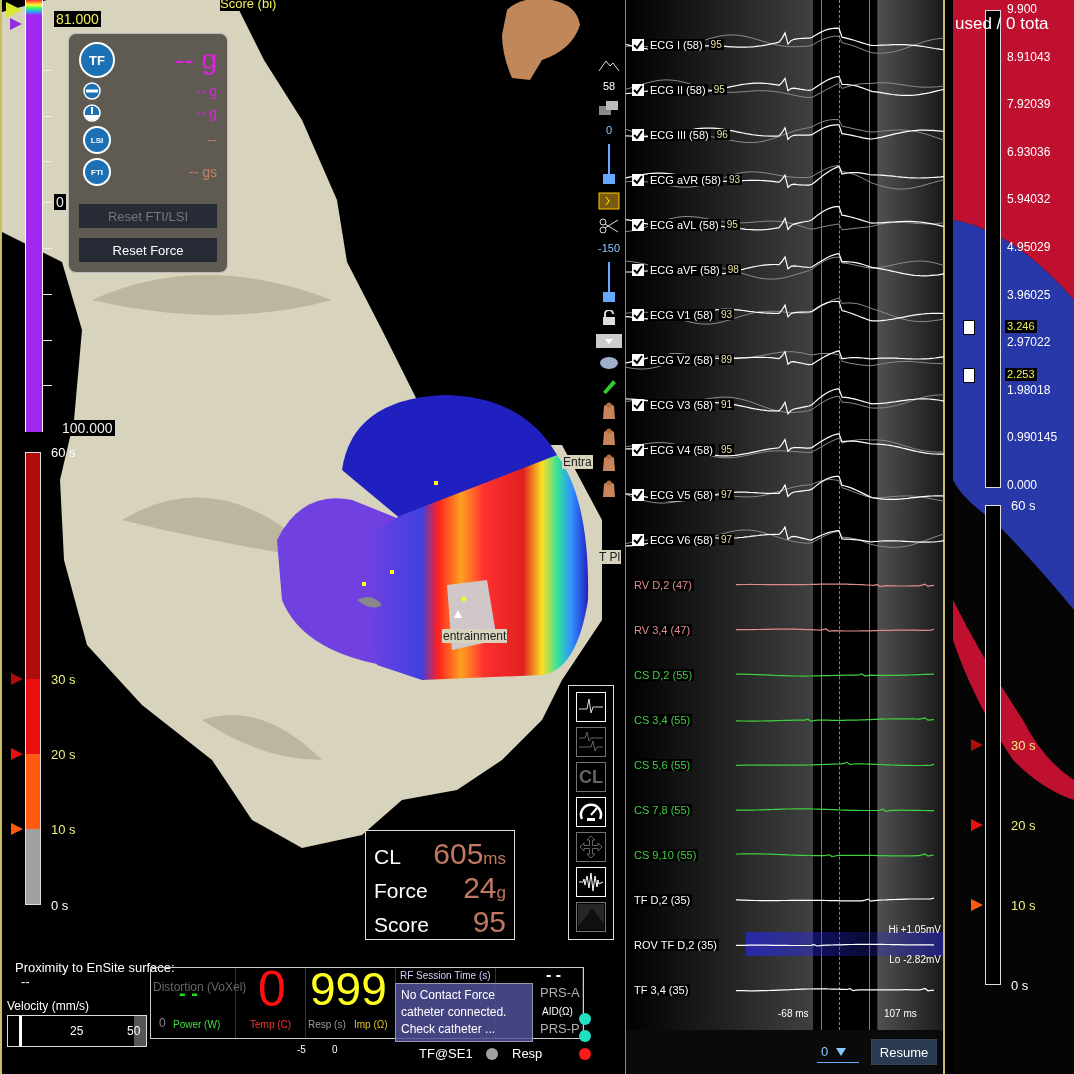  I want to click on slider-thumb, so click(21, 1031).